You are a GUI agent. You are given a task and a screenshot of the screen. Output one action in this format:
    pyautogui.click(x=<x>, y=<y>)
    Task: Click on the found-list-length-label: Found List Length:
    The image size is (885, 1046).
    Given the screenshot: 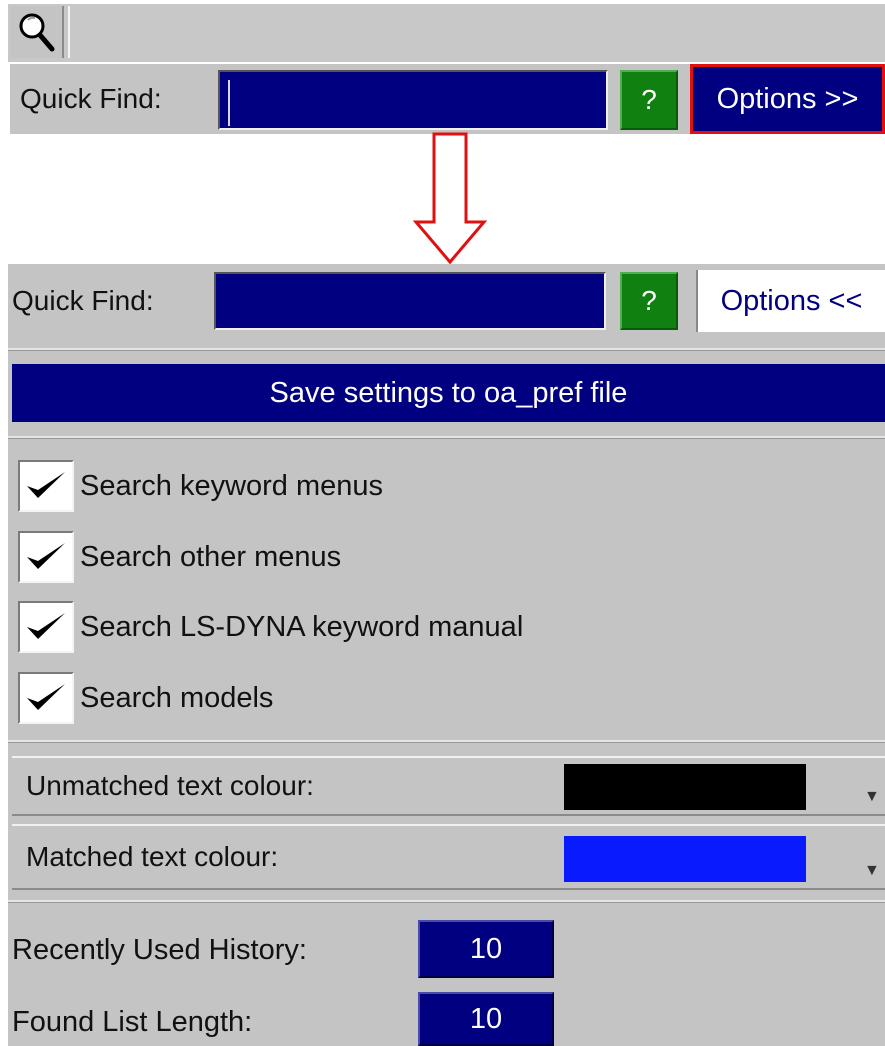 What is the action you would take?
    pyautogui.click(x=132, y=1022)
    